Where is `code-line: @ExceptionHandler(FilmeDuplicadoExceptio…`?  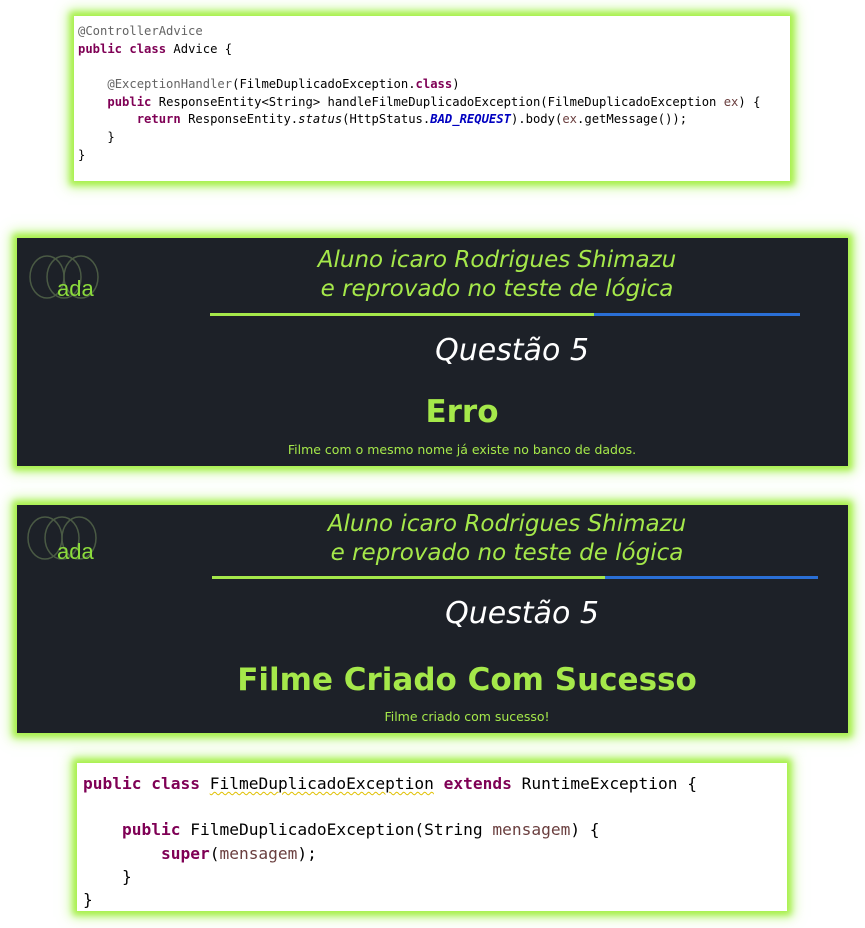
code-line: @ExceptionHandler(FilmeDuplicadoExceptio… is located at coordinates (283, 84).